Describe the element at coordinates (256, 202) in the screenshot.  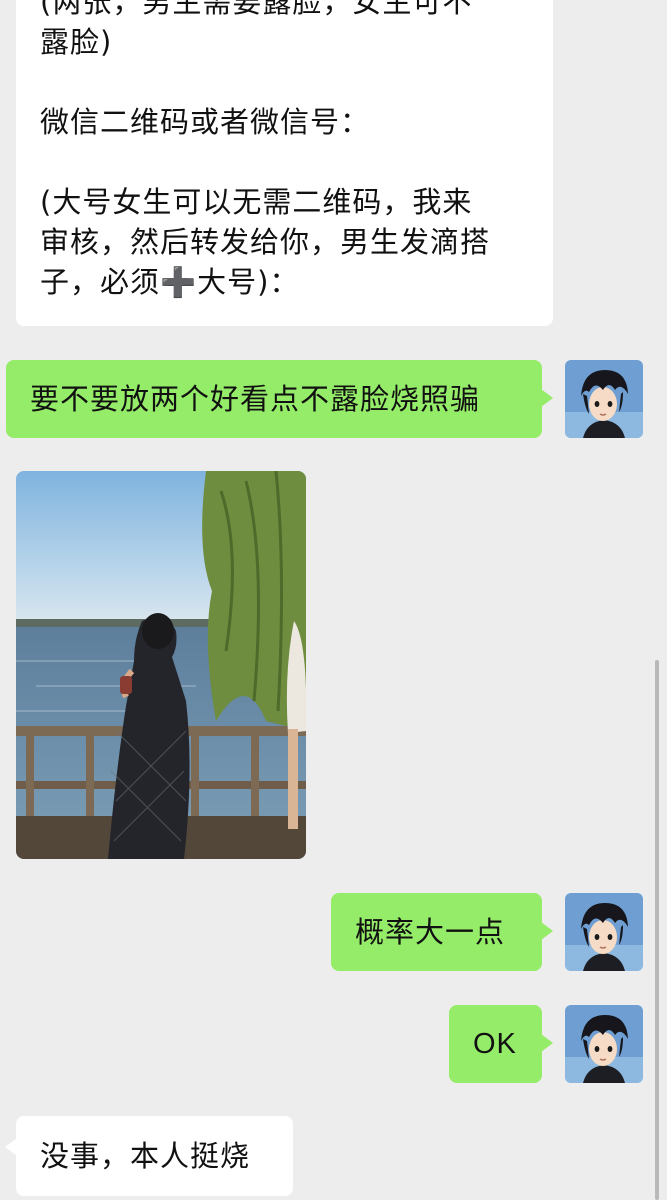
I see `message-line: (大号女生可以无需二维码，我来` at that location.